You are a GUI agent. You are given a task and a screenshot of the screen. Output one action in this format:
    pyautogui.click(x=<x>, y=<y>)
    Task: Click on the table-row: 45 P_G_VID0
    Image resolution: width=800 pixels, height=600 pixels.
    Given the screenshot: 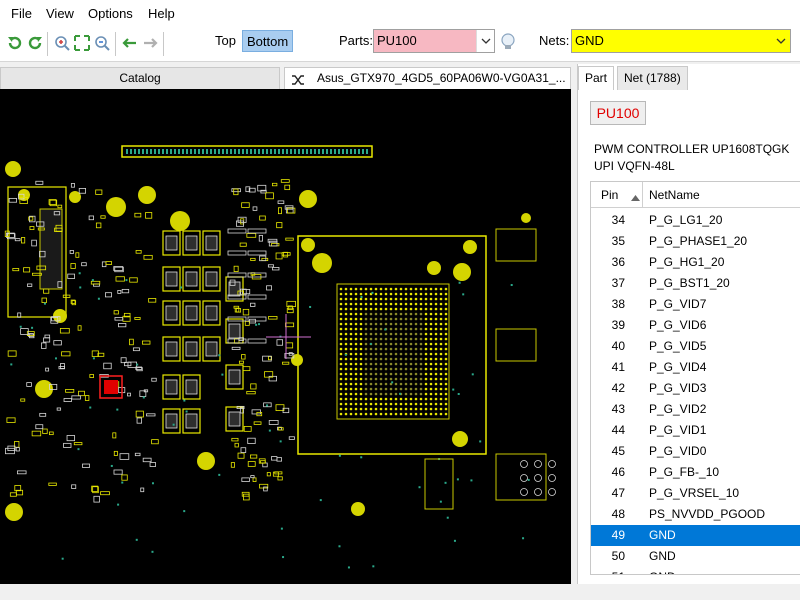 What is the action you would take?
    pyautogui.click(x=695, y=451)
    